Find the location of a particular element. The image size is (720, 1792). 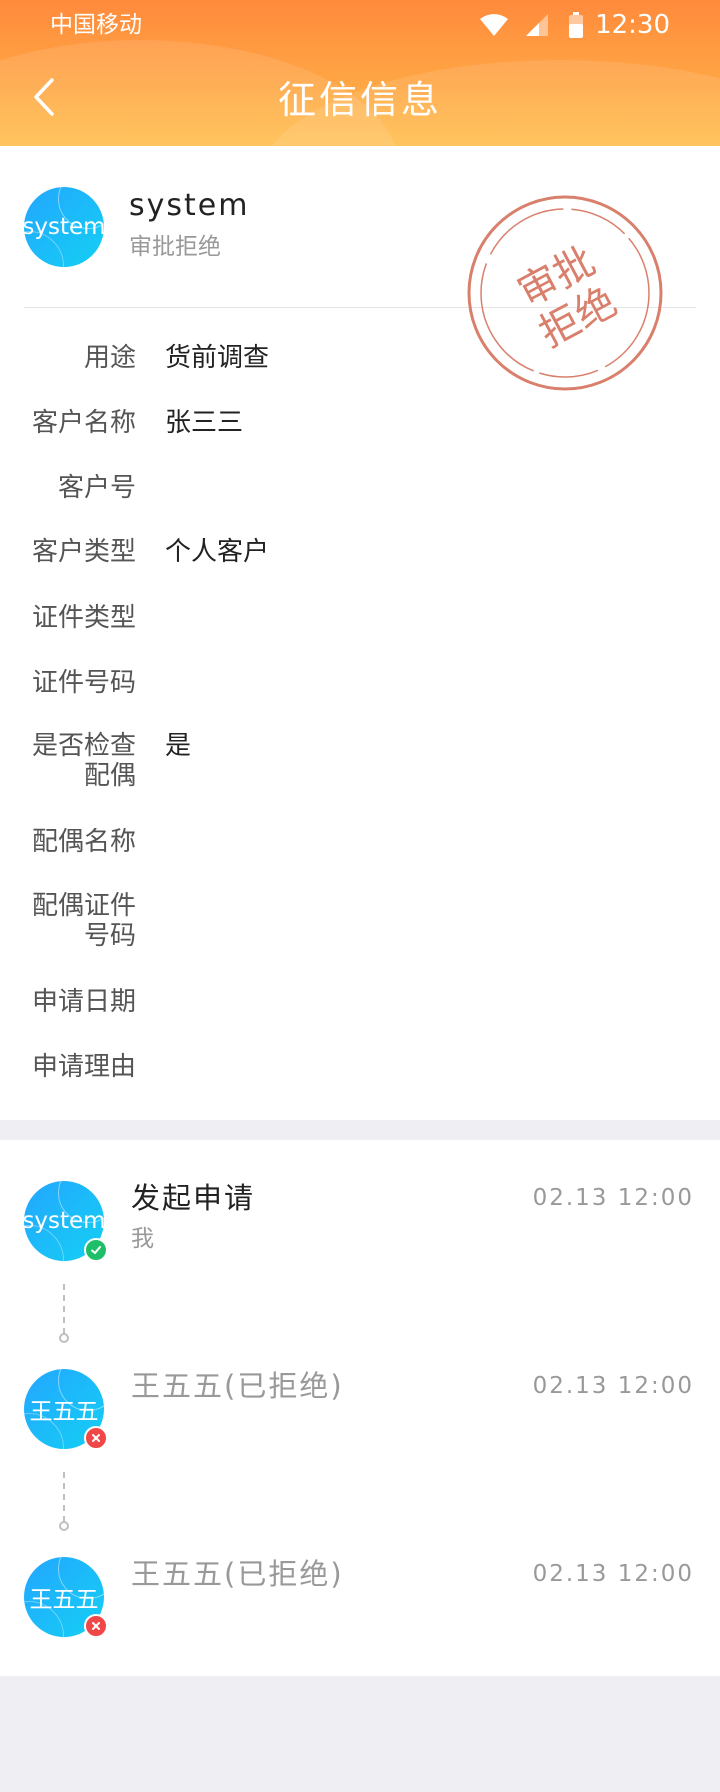

battery-icon is located at coordinates (576, 25).